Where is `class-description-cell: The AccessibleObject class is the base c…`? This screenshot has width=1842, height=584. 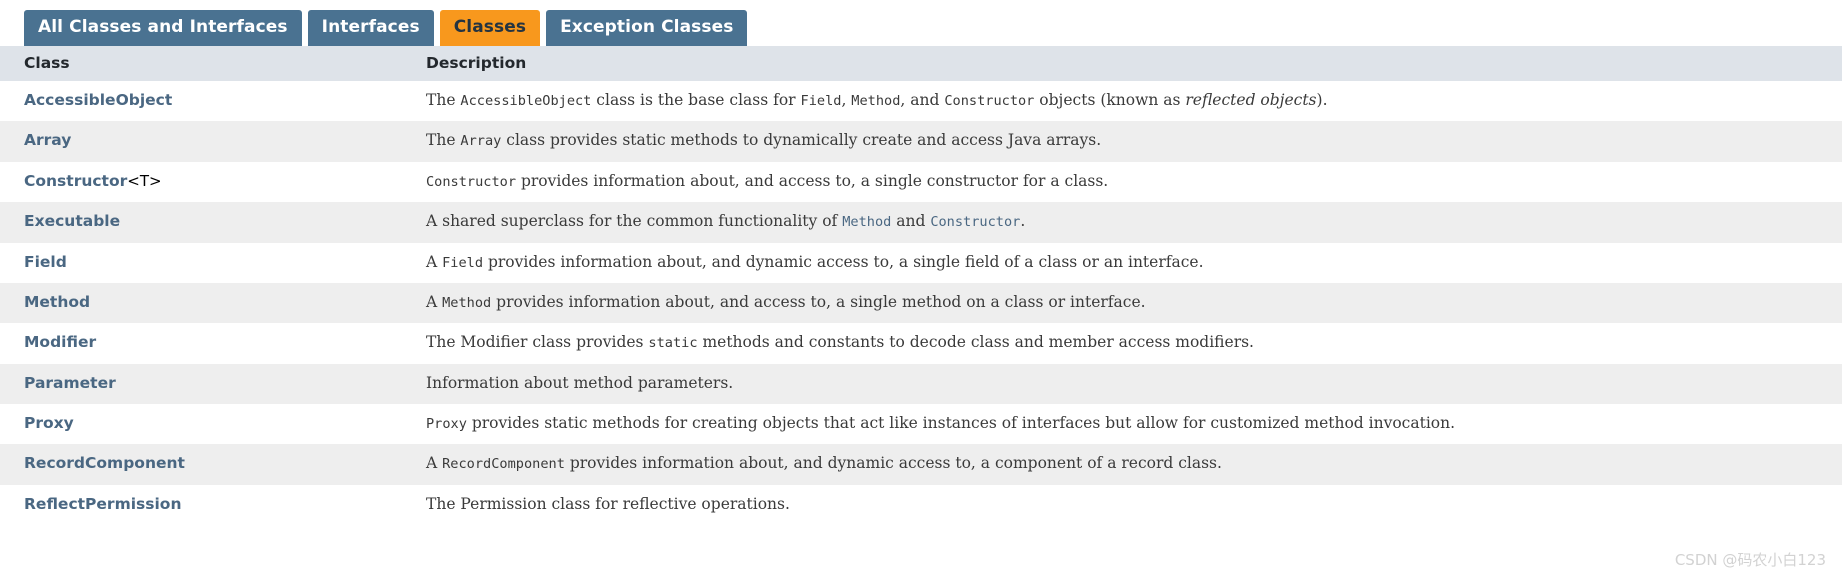 class-description-cell: The AccessibleObject class is the base c… is located at coordinates (1132, 101).